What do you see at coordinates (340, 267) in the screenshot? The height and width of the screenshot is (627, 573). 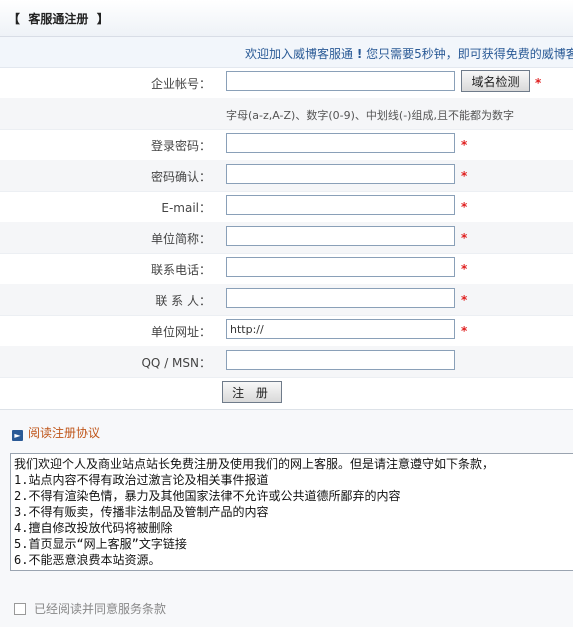 I see `phone-input` at bounding box center [340, 267].